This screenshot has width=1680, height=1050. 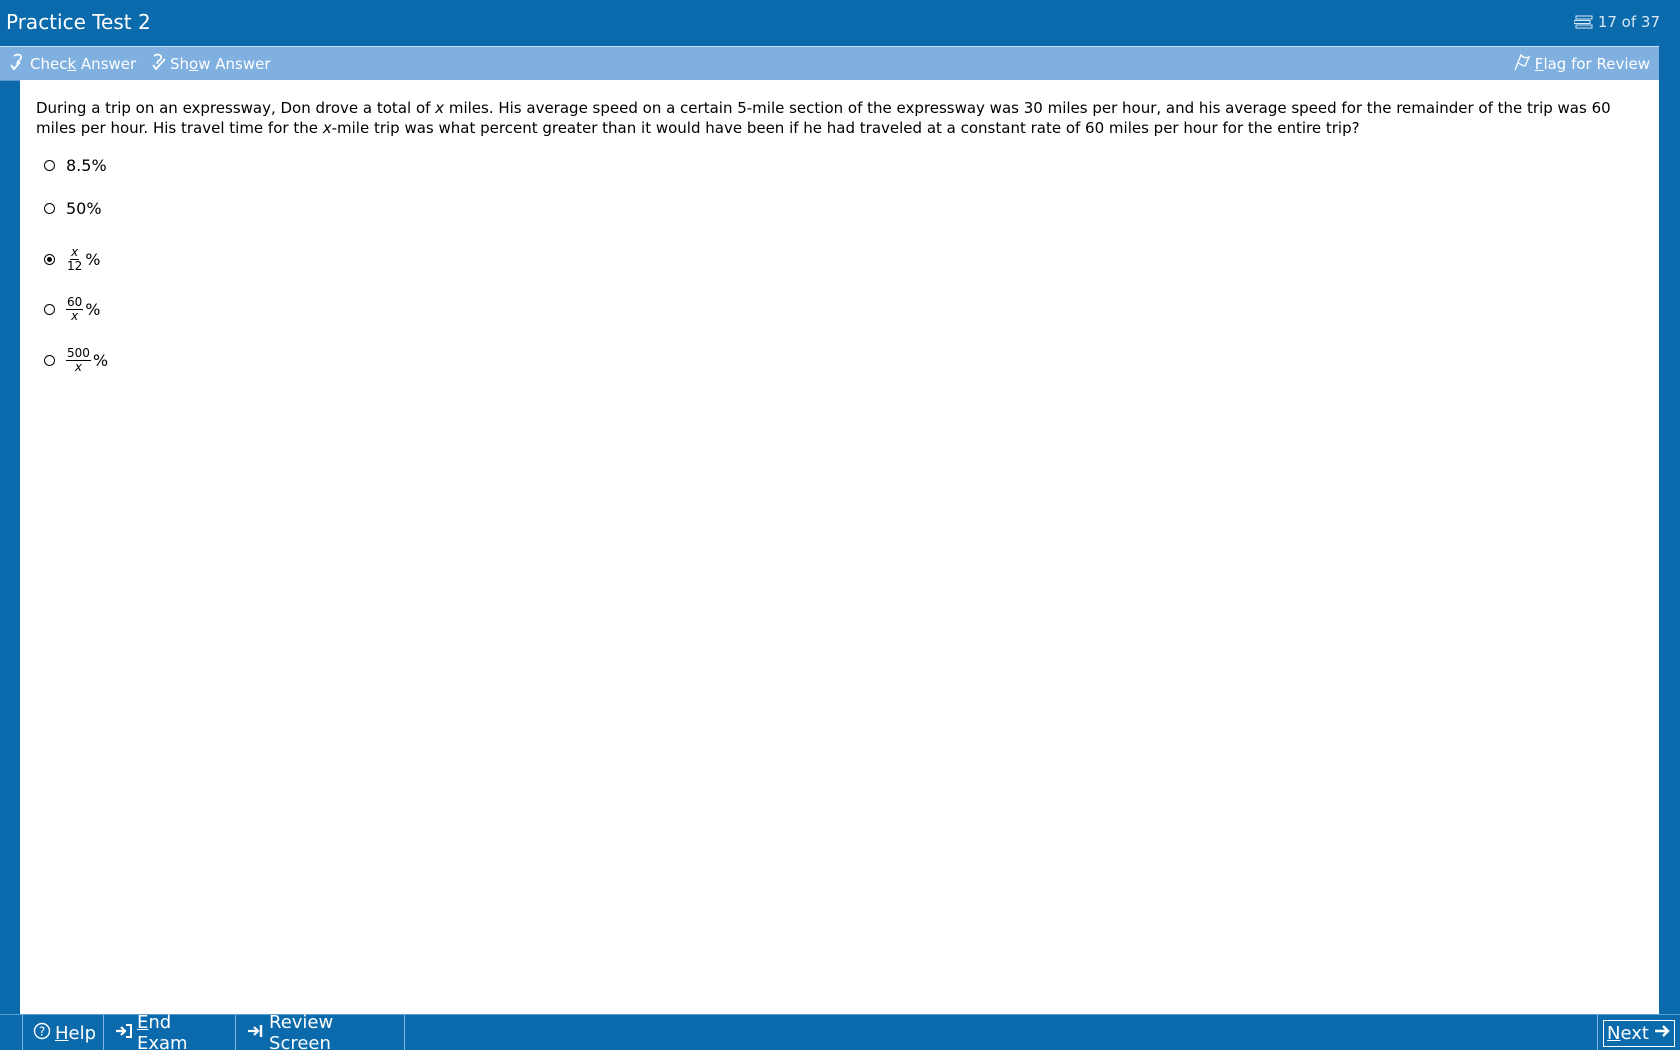 I want to click on fraction: 500 x, so click(x=78, y=360).